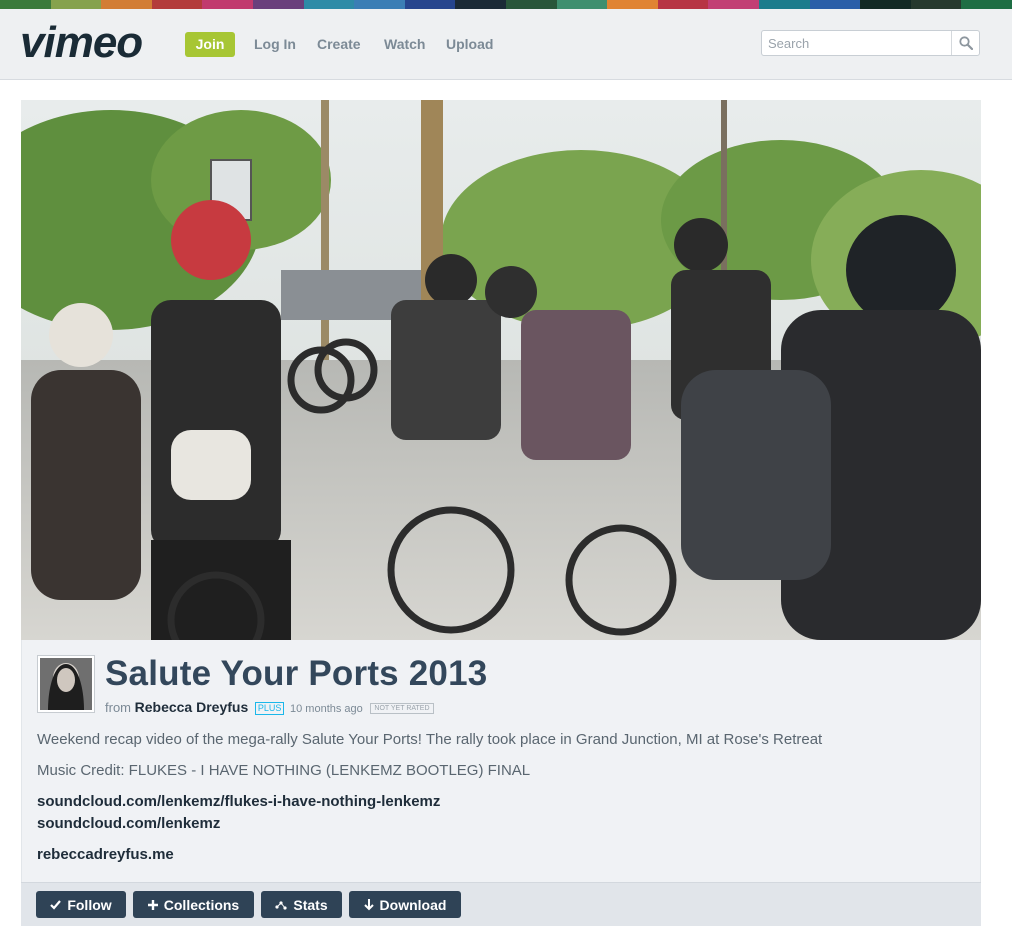 This screenshot has height=926, width=1012. I want to click on plus-icon, so click(152, 904).